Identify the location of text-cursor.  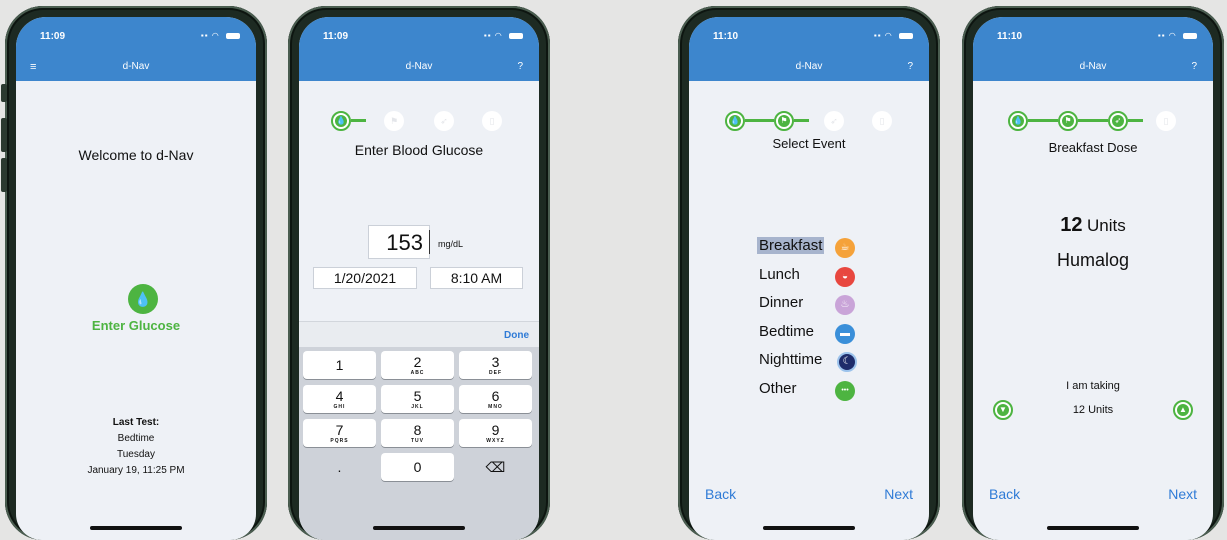
(429, 242).